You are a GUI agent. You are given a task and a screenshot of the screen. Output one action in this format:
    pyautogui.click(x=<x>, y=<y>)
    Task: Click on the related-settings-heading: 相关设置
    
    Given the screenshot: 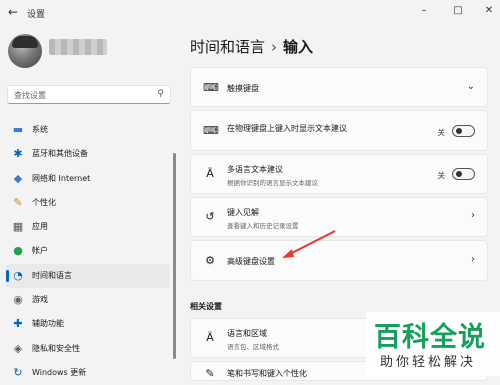 What is the action you would take?
    pyautogui.click(x=206, y=306)
    